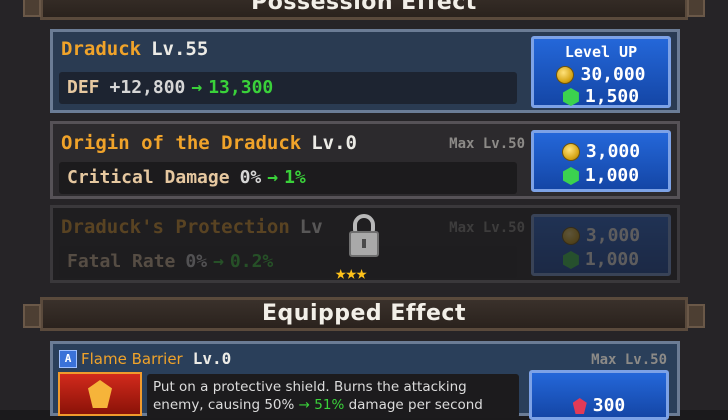  What do you see at coordinates (147, 87) in the screenshot?
I see `stat-current: +12,800` at bounding box center [147, 87].